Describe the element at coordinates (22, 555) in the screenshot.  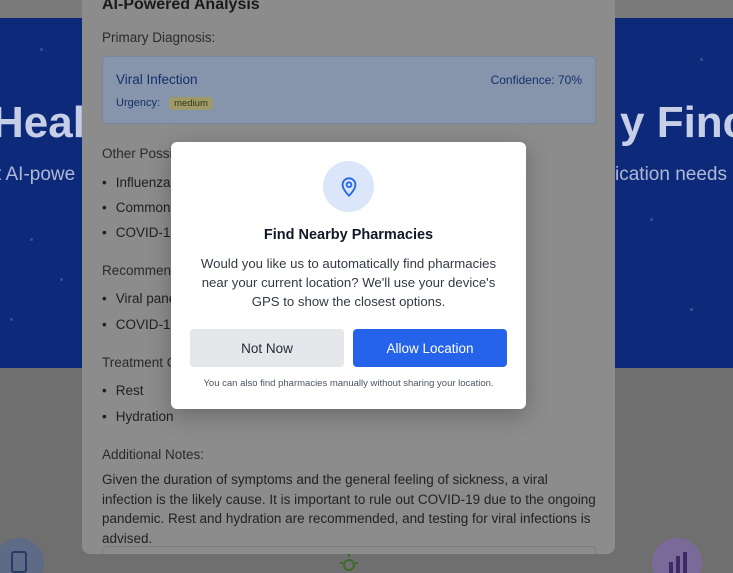
I see `document-icon` at that location.